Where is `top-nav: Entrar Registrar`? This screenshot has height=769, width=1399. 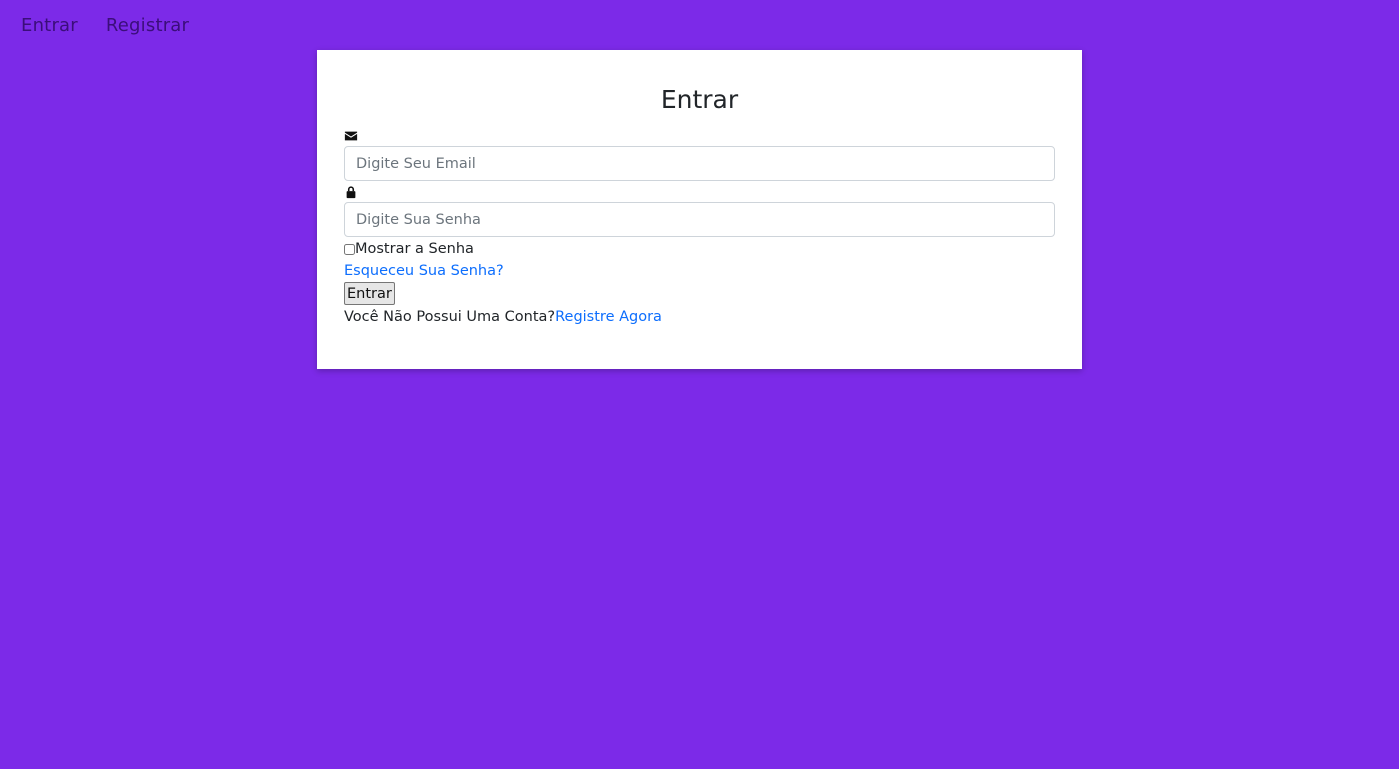
top-nav: Entrar Registrar is located at coordinates (108, 25).